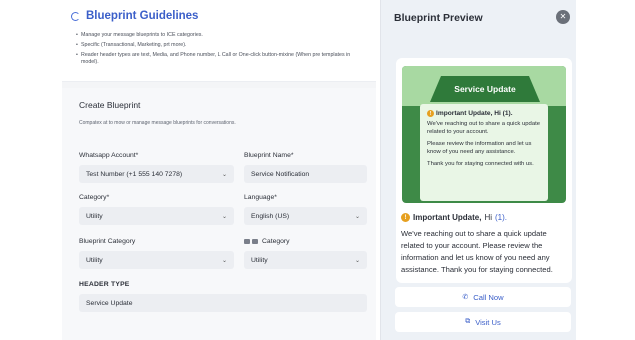 The image size is (635, 340). What do you see at coordinates (142, 16) in the screenshot?
I see `guidelines-title: Blueprint Guidelines` at bounding box center [142, 16].